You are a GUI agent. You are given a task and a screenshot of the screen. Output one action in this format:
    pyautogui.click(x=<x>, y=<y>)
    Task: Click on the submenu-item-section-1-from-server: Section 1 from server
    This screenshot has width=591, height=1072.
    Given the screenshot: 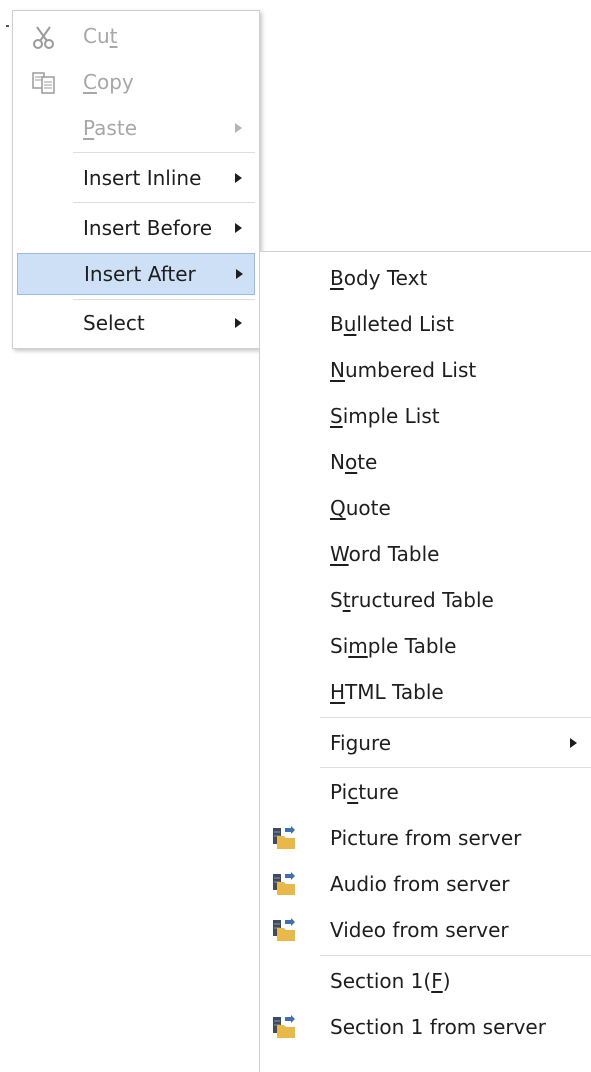 What is the action you would take?
    pyautogui.click(x=426, y=1027)
    